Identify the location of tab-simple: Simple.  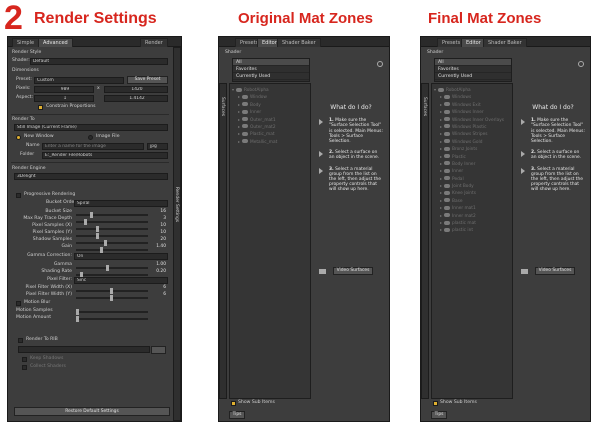
(26, 42).